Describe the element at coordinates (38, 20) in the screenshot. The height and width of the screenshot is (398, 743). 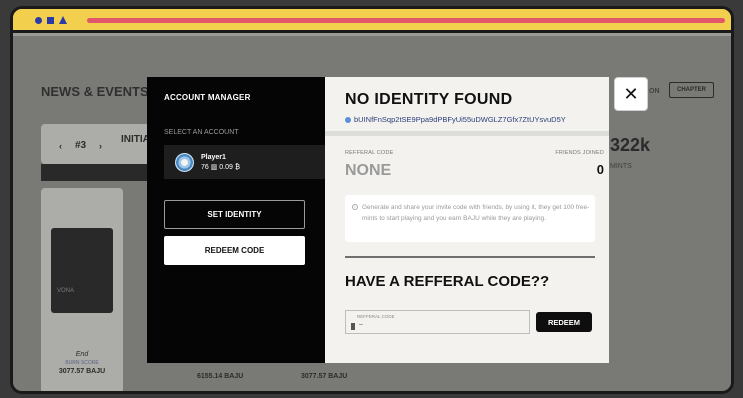
I see `circle-icon` at that location.